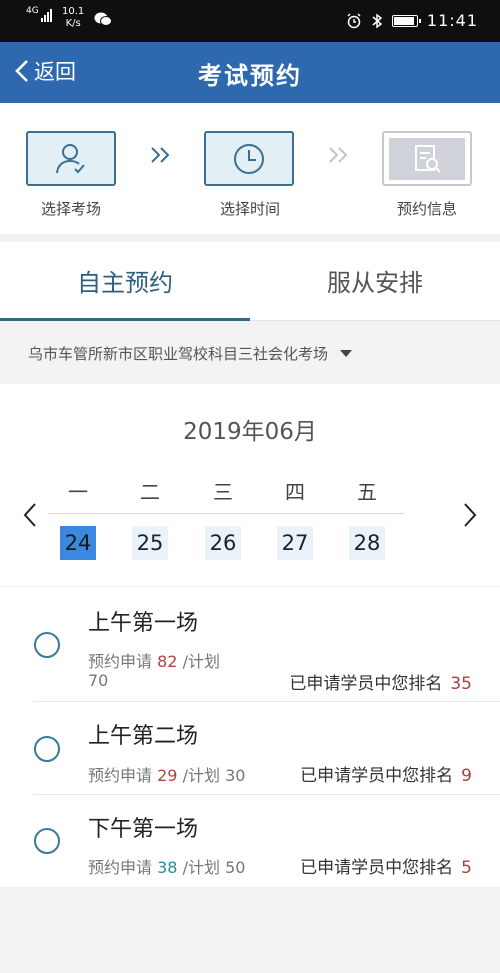  I want to click on signal-icon, so click(46, 15).